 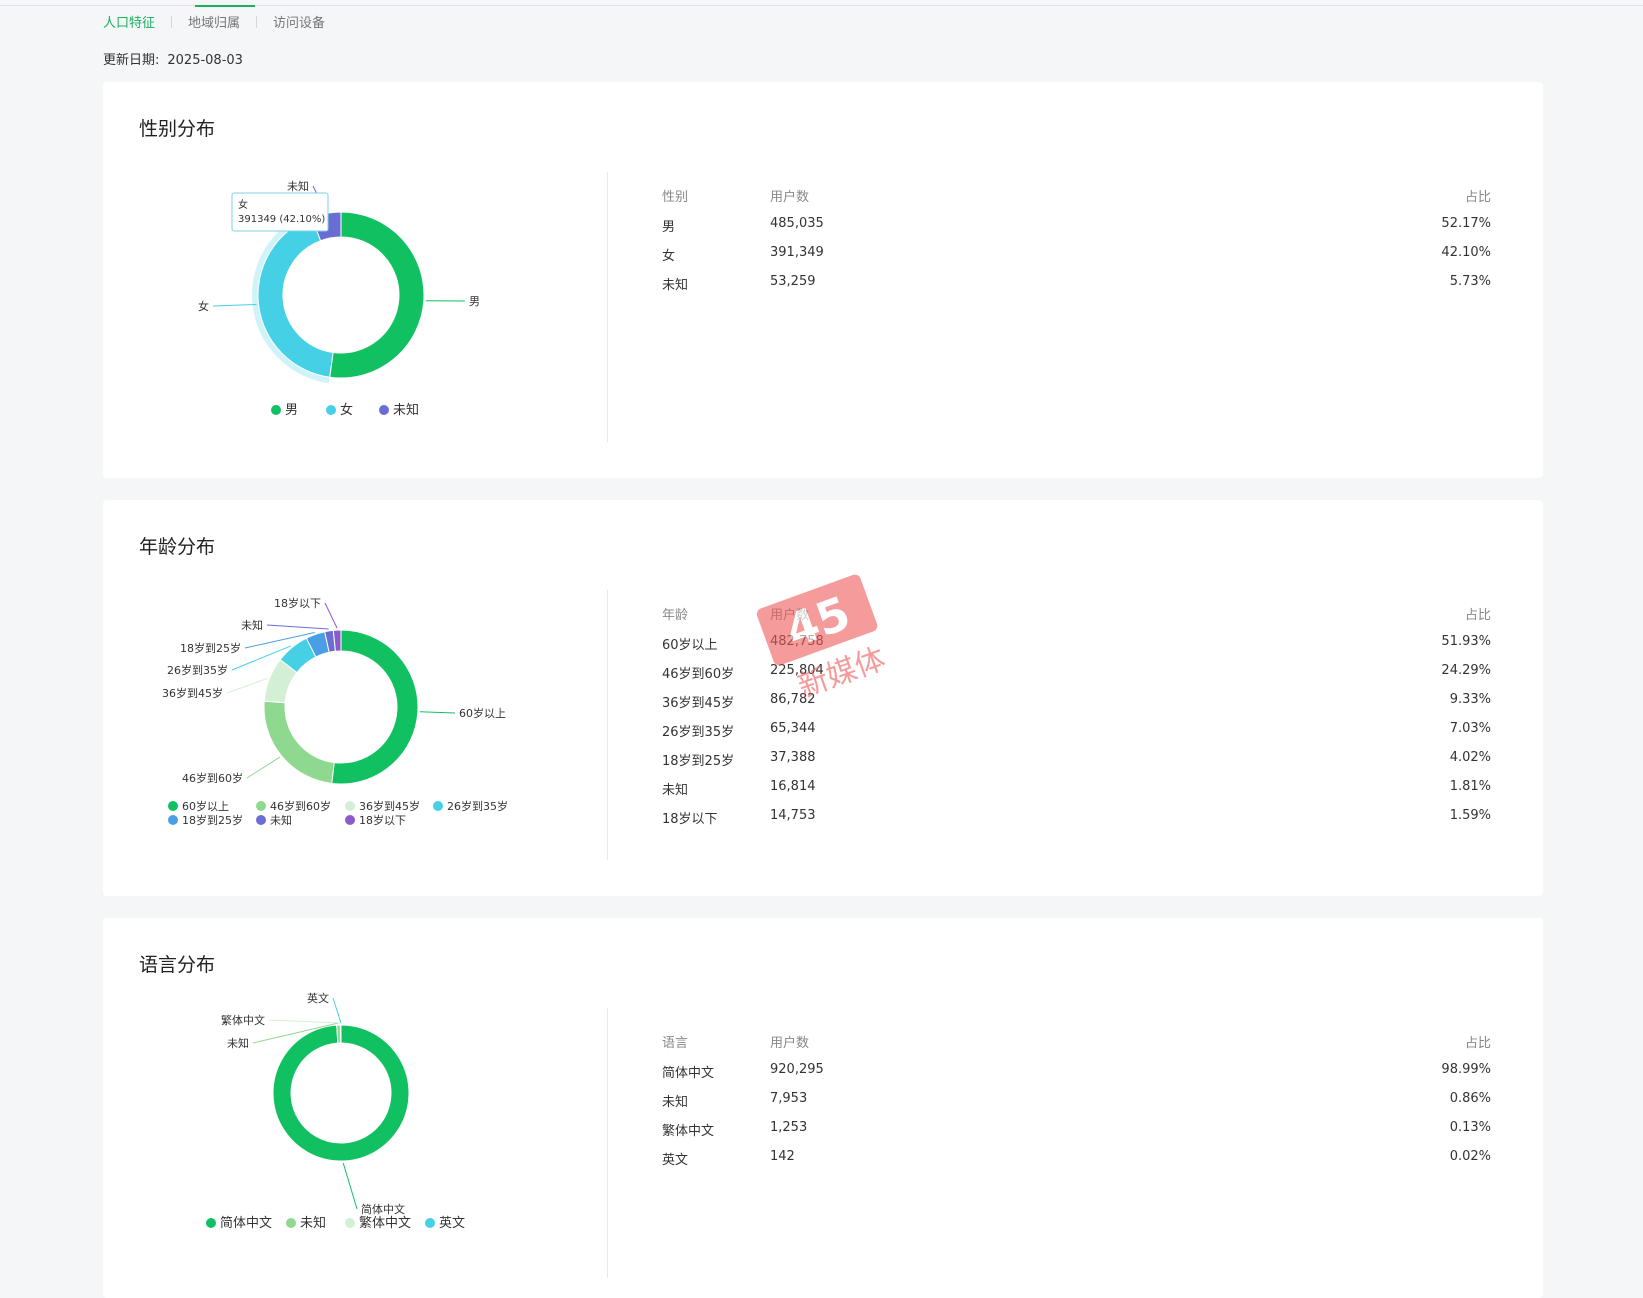 I want to click on row-users: 920,295, so click(x=797, y=1069).